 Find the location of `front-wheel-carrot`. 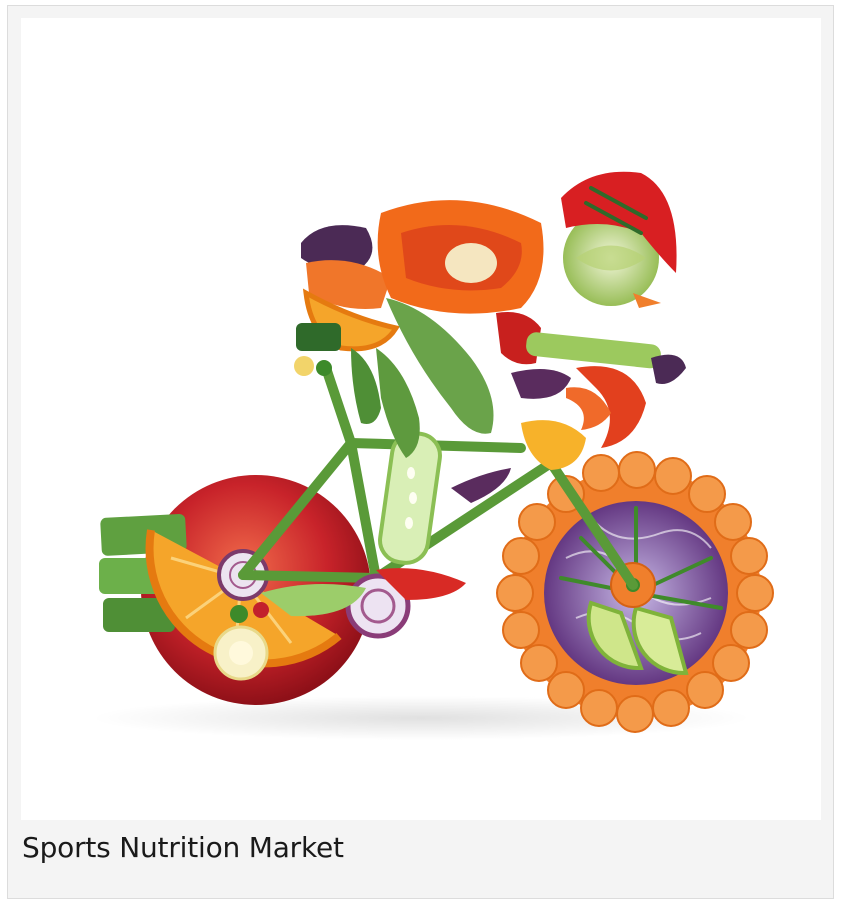

front-wheel-carrot is located at coordinates (635, 592).